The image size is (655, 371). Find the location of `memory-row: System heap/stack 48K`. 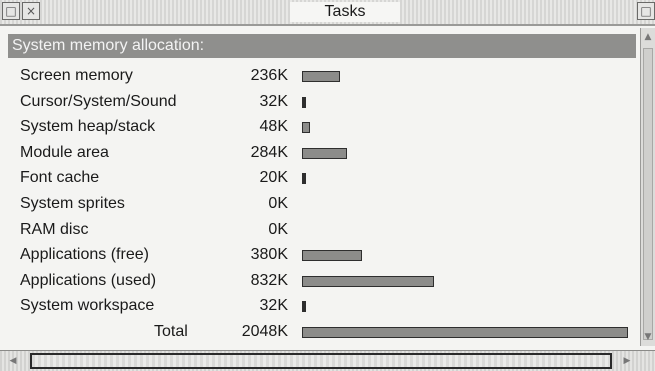

memory-row: System heap/stack 48K is located at coordinates (320, 126).